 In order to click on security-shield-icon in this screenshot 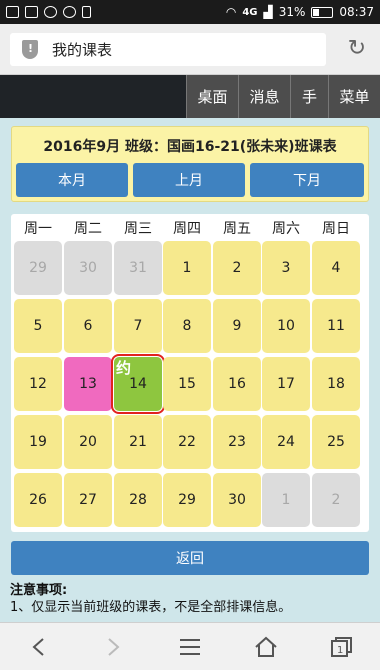, I will do `click(30, 49)`.